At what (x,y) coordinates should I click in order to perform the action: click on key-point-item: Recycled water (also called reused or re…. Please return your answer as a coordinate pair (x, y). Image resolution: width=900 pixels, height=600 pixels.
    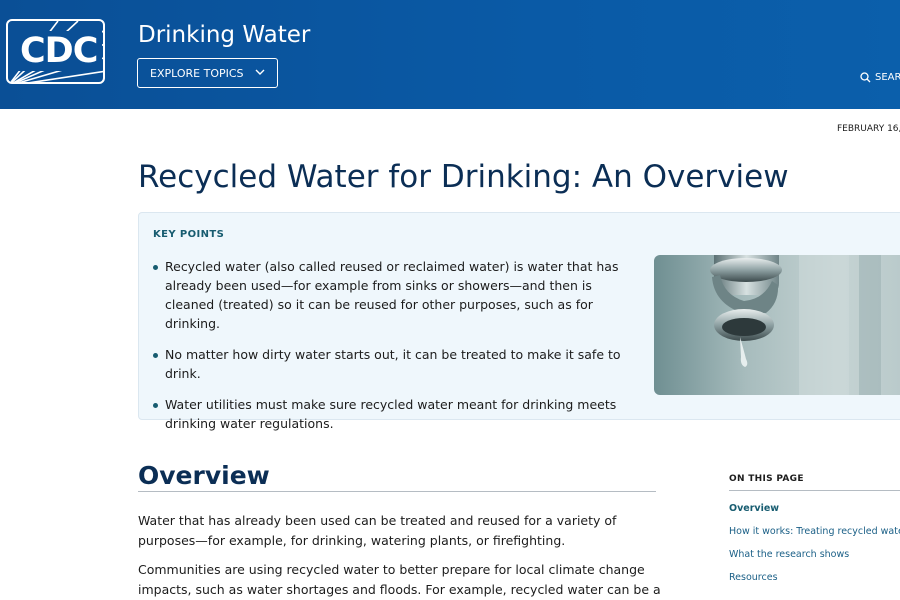
    Looking at the image, I should click on (393, 295).